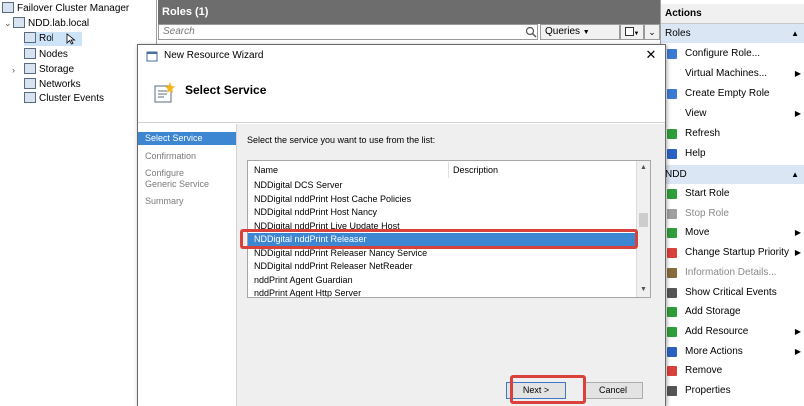 The width and height of the screenshot is (804, 406). Describe the element at coordinates (672, 213) in the screenshot. I see `stop-icon` at that location.